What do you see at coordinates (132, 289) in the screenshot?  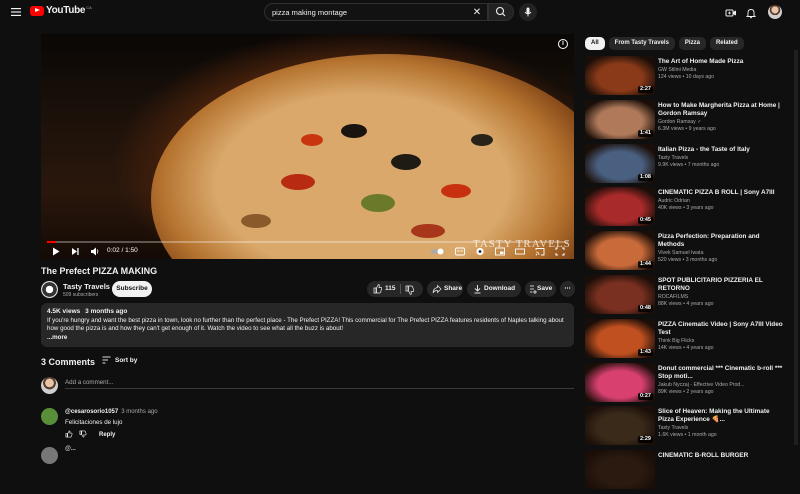 I see `subscribe-button: Subscribe` at bounding box center [132, 289].